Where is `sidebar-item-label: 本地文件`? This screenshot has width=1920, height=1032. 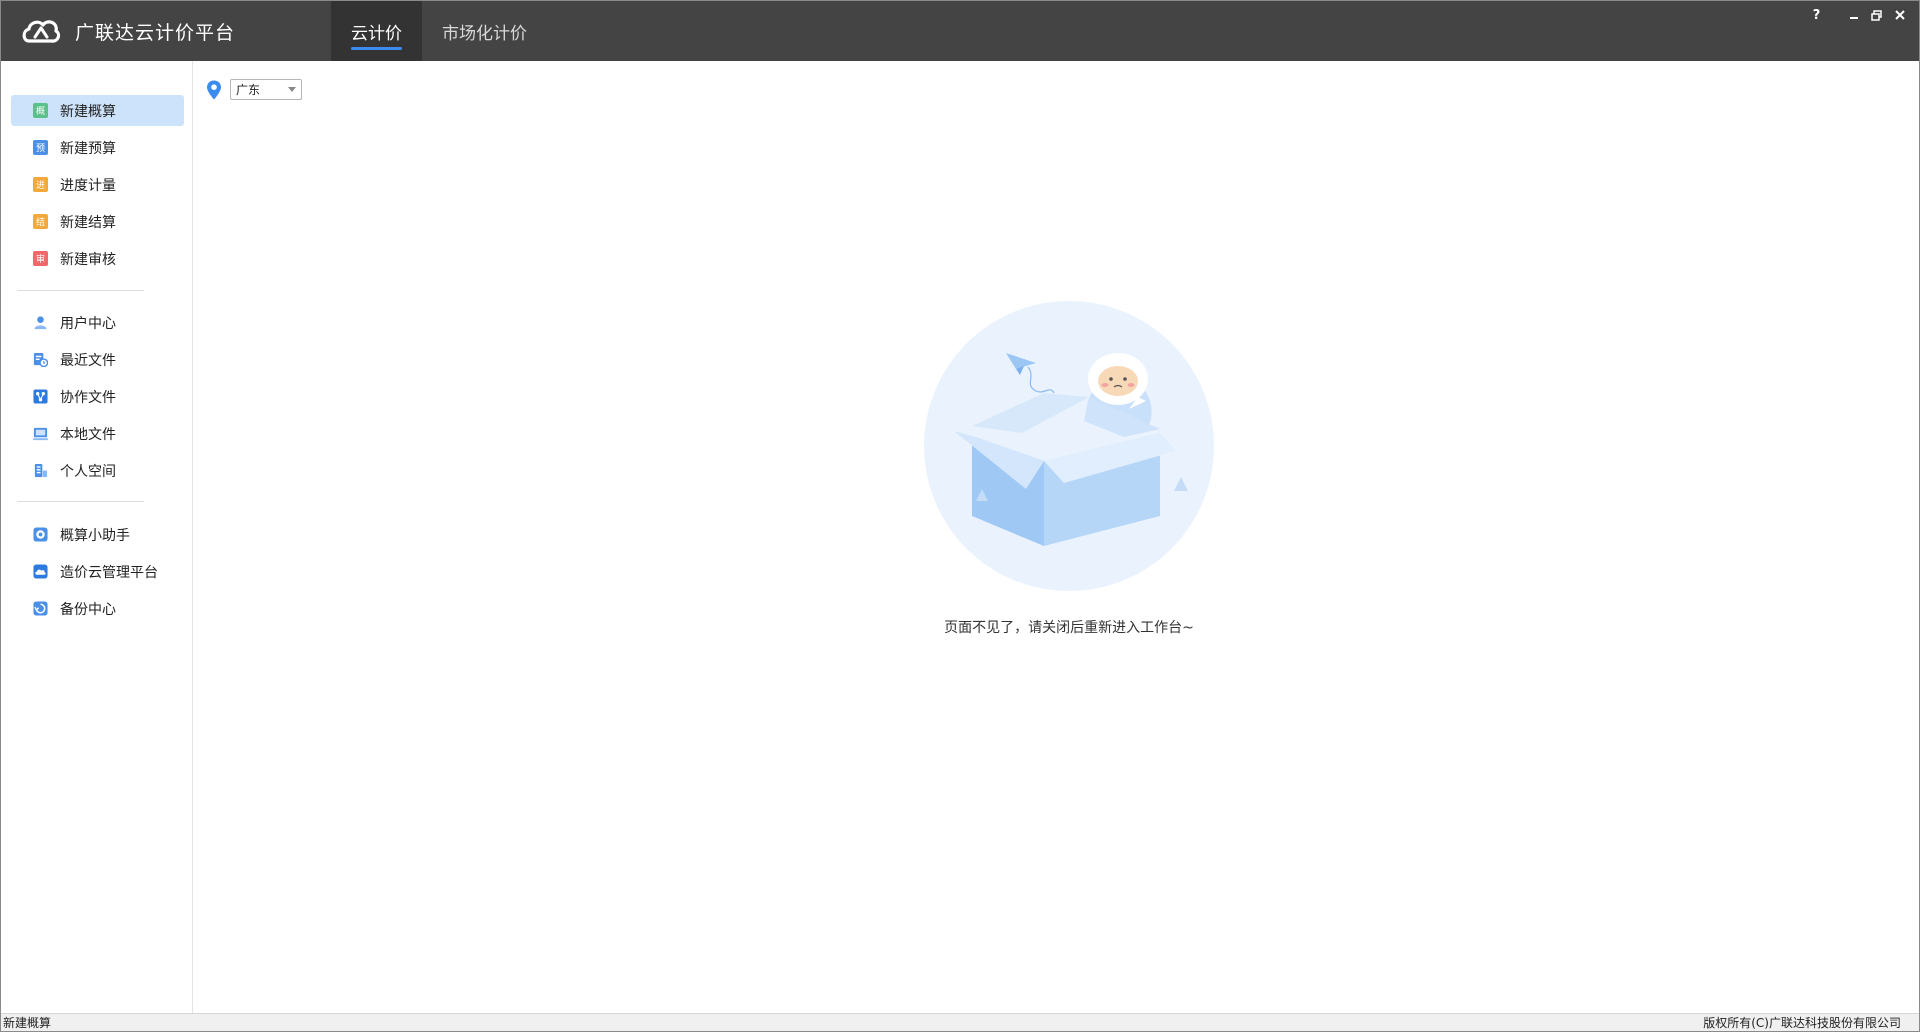 sidebar-item-label: 本地文件 is located at coordinates (88, 434).